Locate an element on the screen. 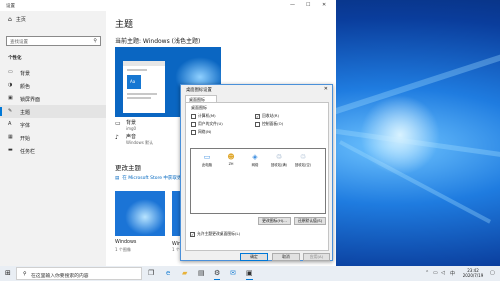 The image size is (500, 281). icon-label: 回收站(空) is located at coordinates (303, 165).